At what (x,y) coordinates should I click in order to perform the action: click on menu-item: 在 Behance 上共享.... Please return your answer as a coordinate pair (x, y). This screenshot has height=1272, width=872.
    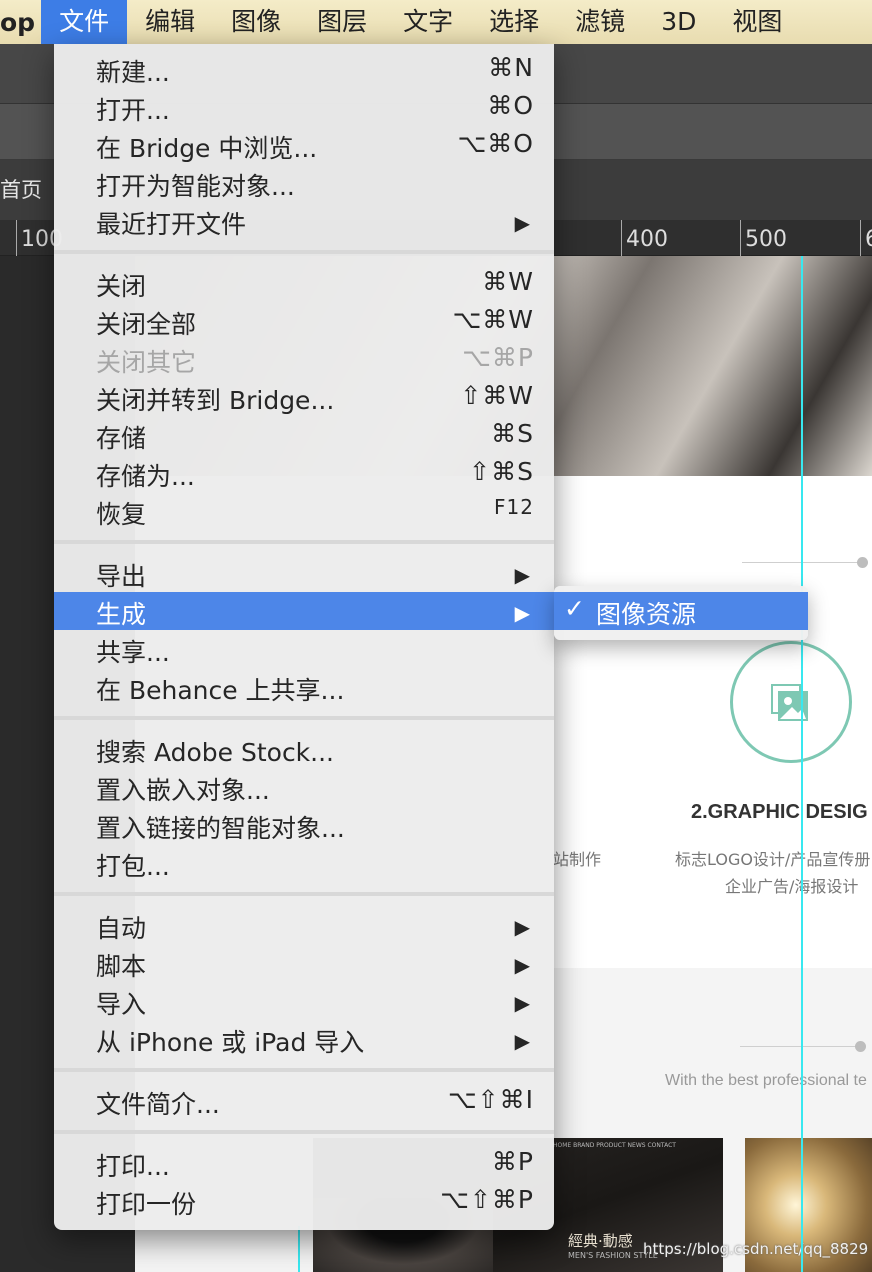
    Looking at the image, I should click on (304, 687).